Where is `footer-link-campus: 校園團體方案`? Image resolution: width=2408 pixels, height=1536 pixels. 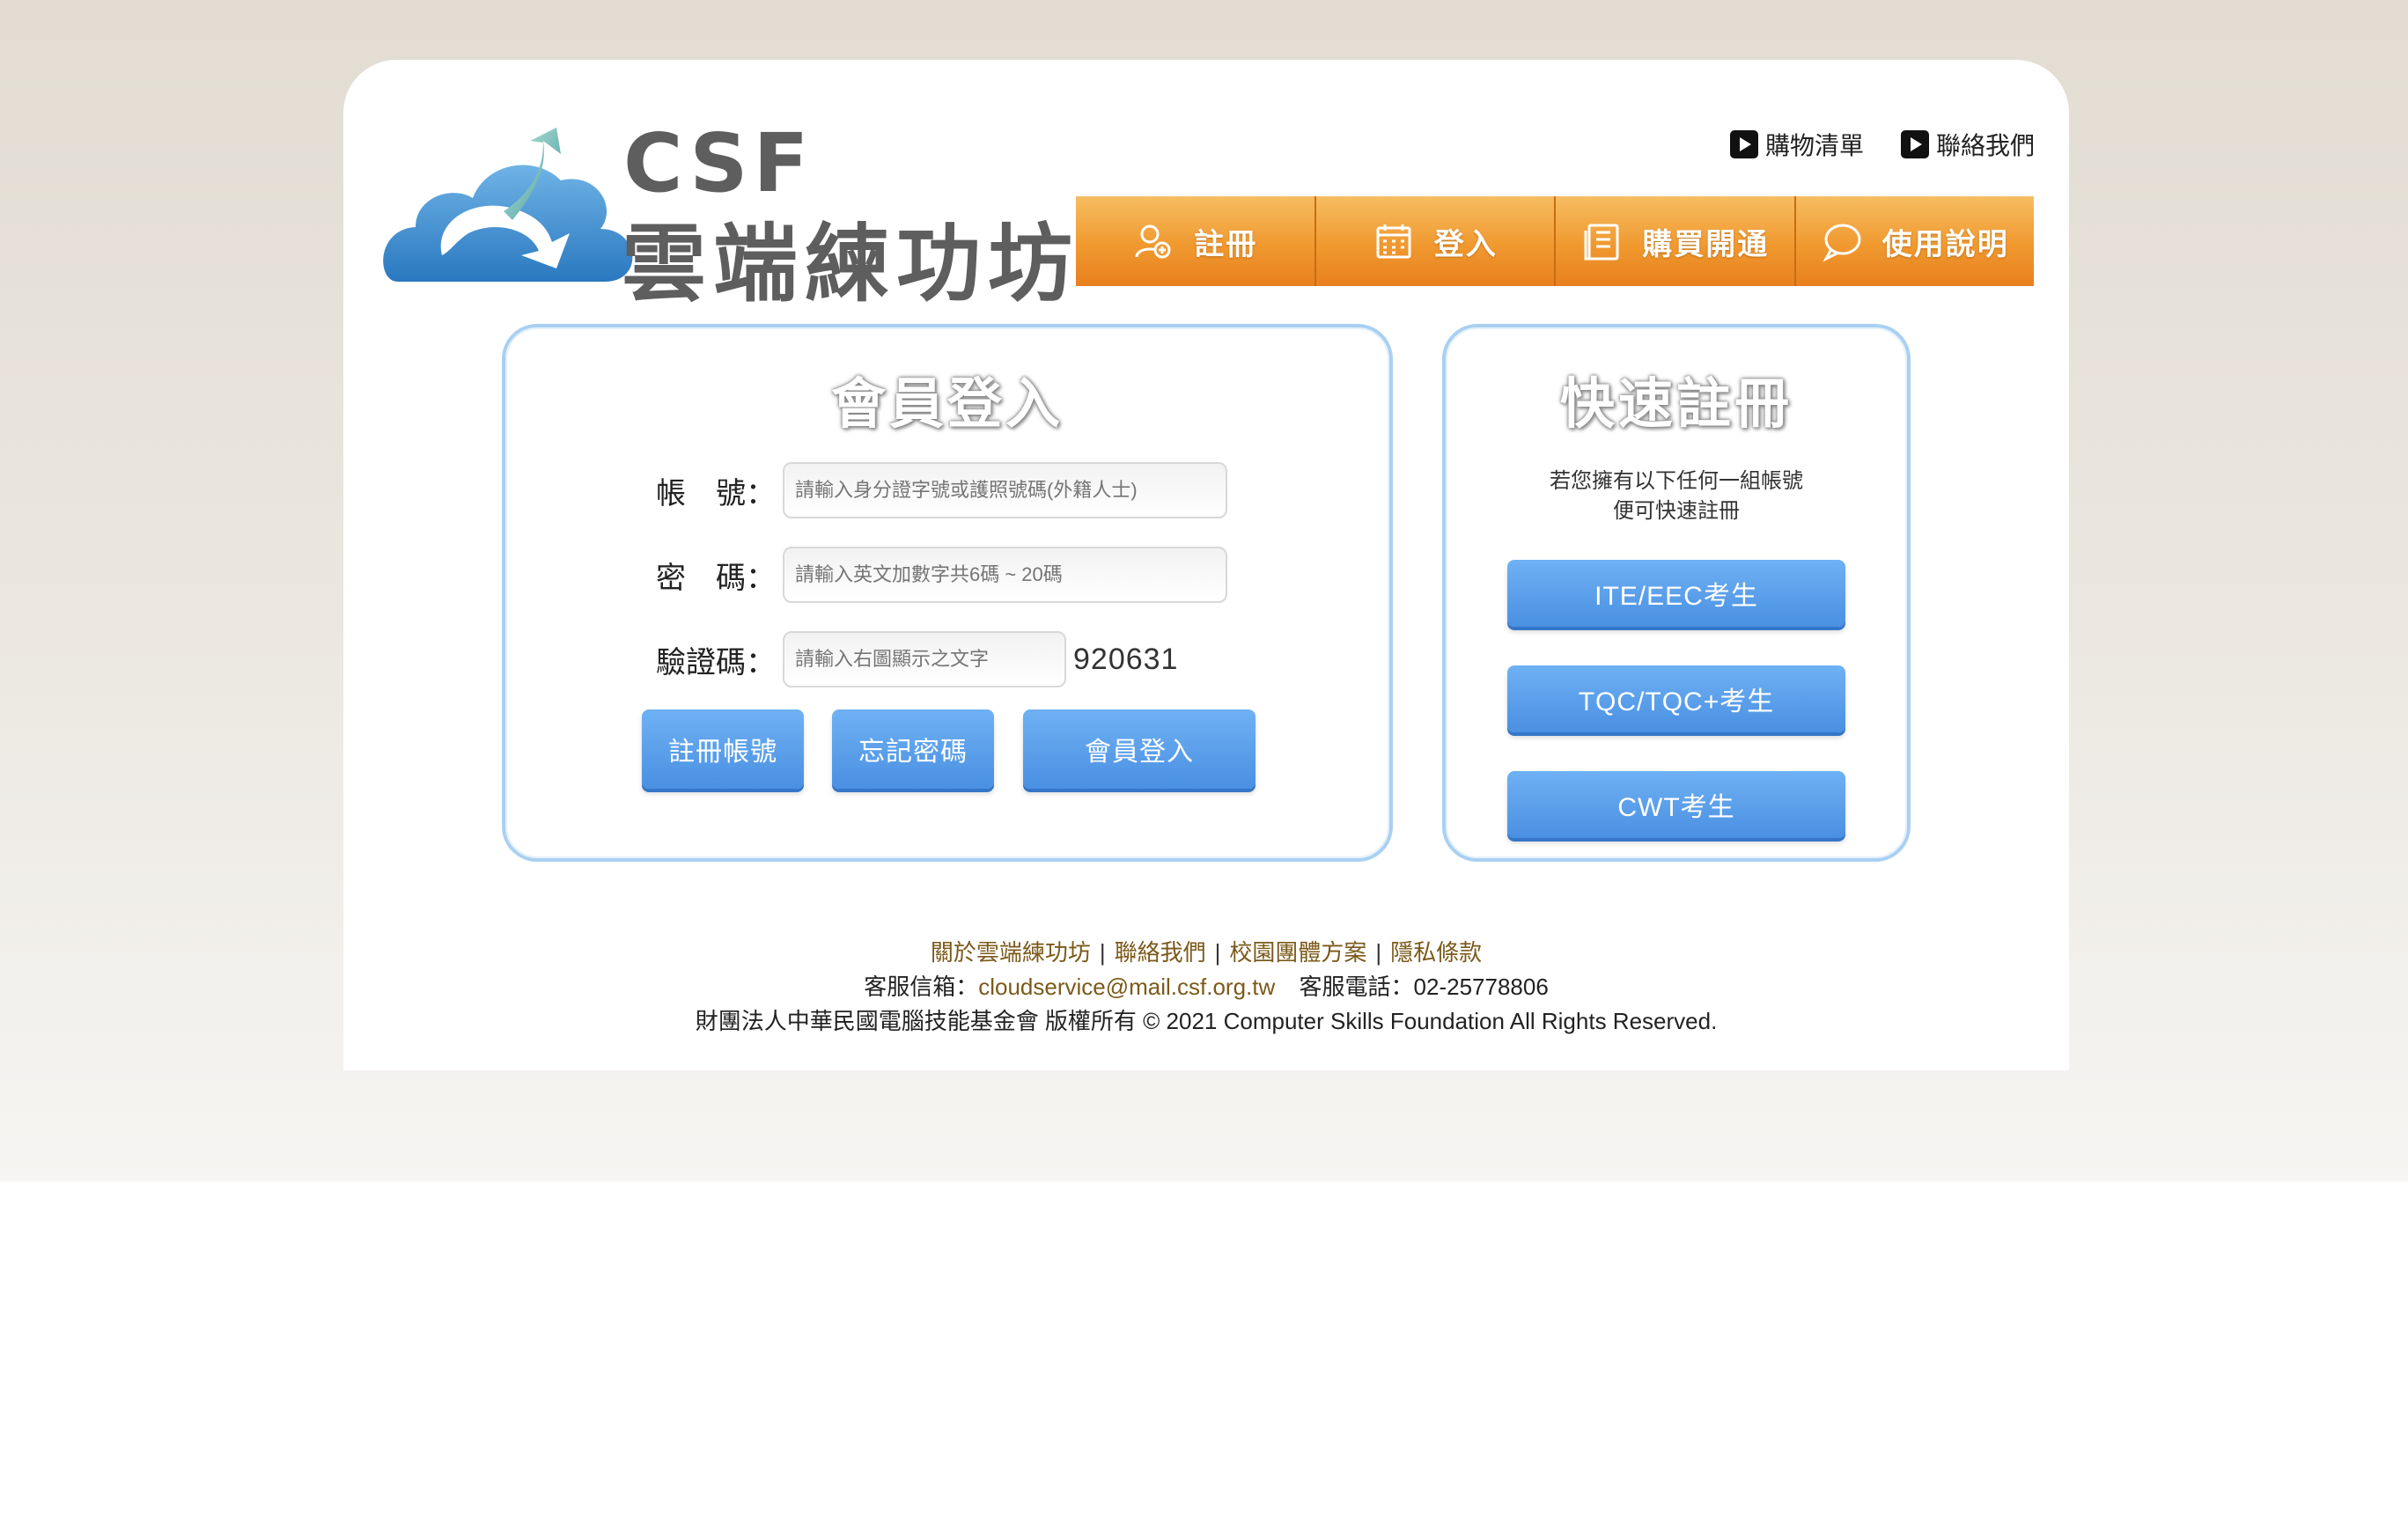
footer-link-campus: 校園團體方案 is located at coordinates (1297, 952).